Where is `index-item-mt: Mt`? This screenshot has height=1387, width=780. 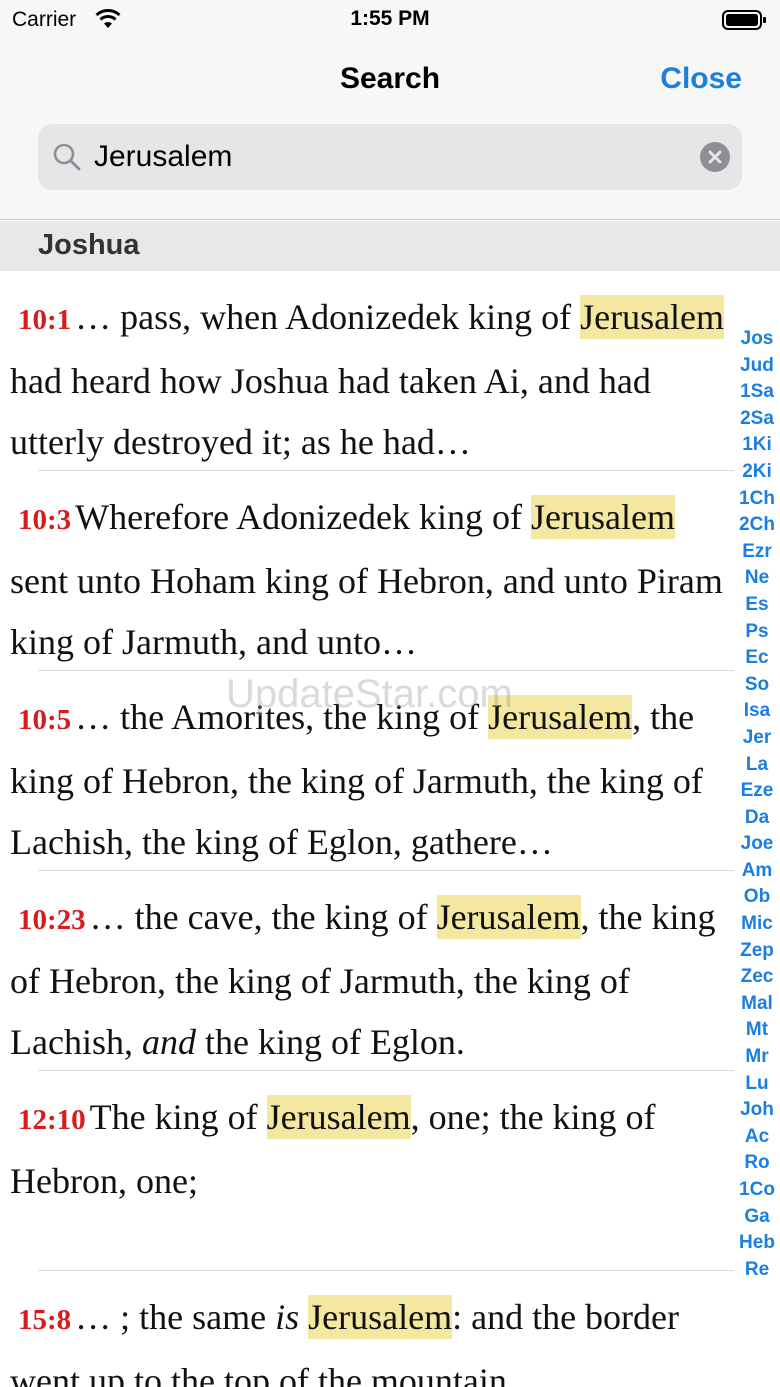 index-item-mt: Mt is located at coordinates (757, 1030).